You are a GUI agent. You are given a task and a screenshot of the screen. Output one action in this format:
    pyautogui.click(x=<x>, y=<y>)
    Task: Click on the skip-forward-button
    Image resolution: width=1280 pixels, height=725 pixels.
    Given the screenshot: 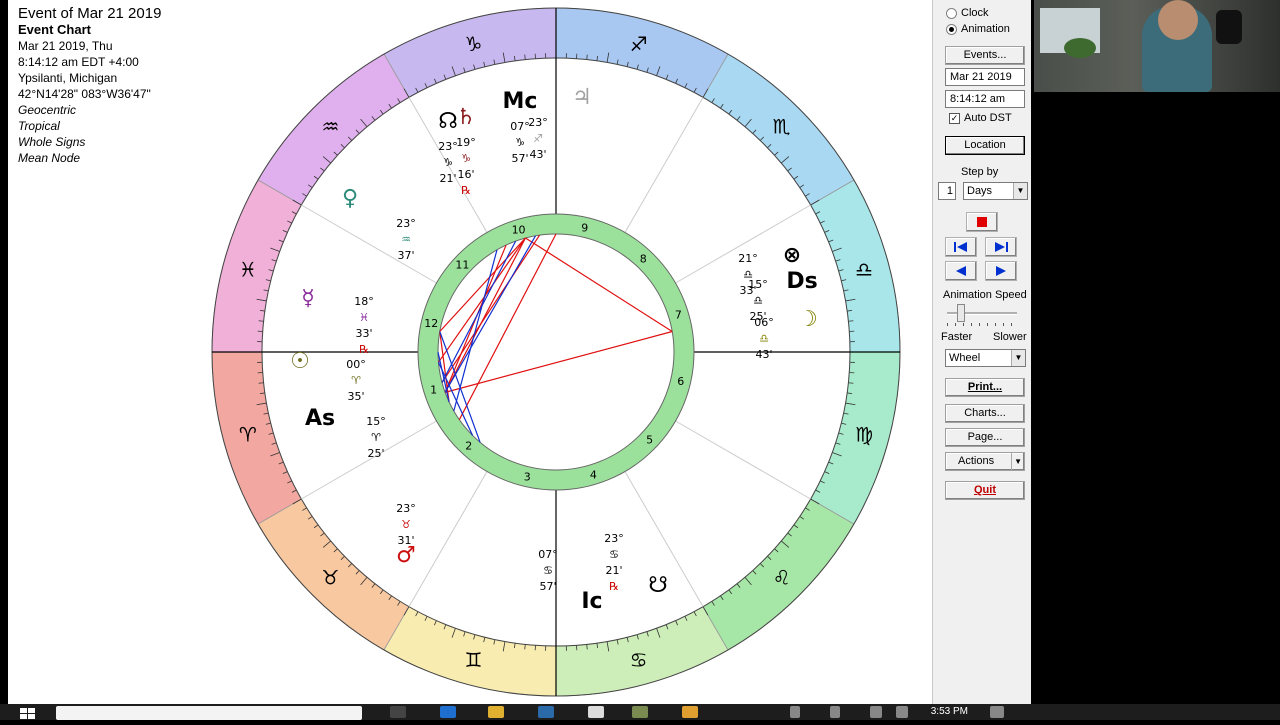 What is the action you would take?
    pyautogui.click(x=1001, y=247)
    